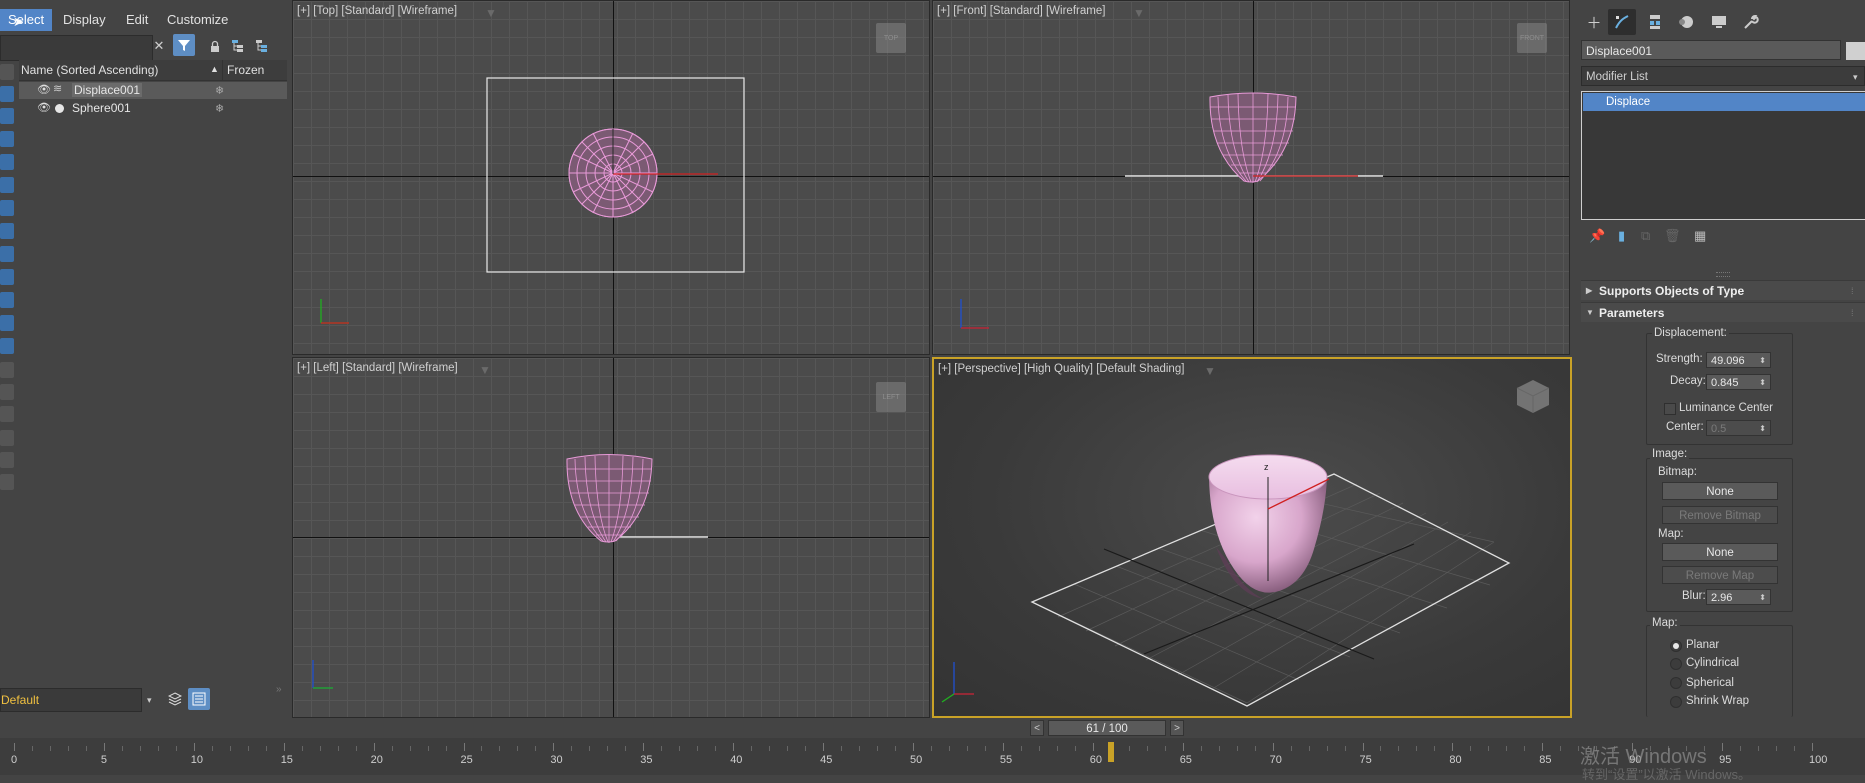 Image resolution: width=1865 pixels, height=783 pixels. Describe the element at coordinates (137, 20) in the screenshot. I see `menu-edit: Edit` at that location.